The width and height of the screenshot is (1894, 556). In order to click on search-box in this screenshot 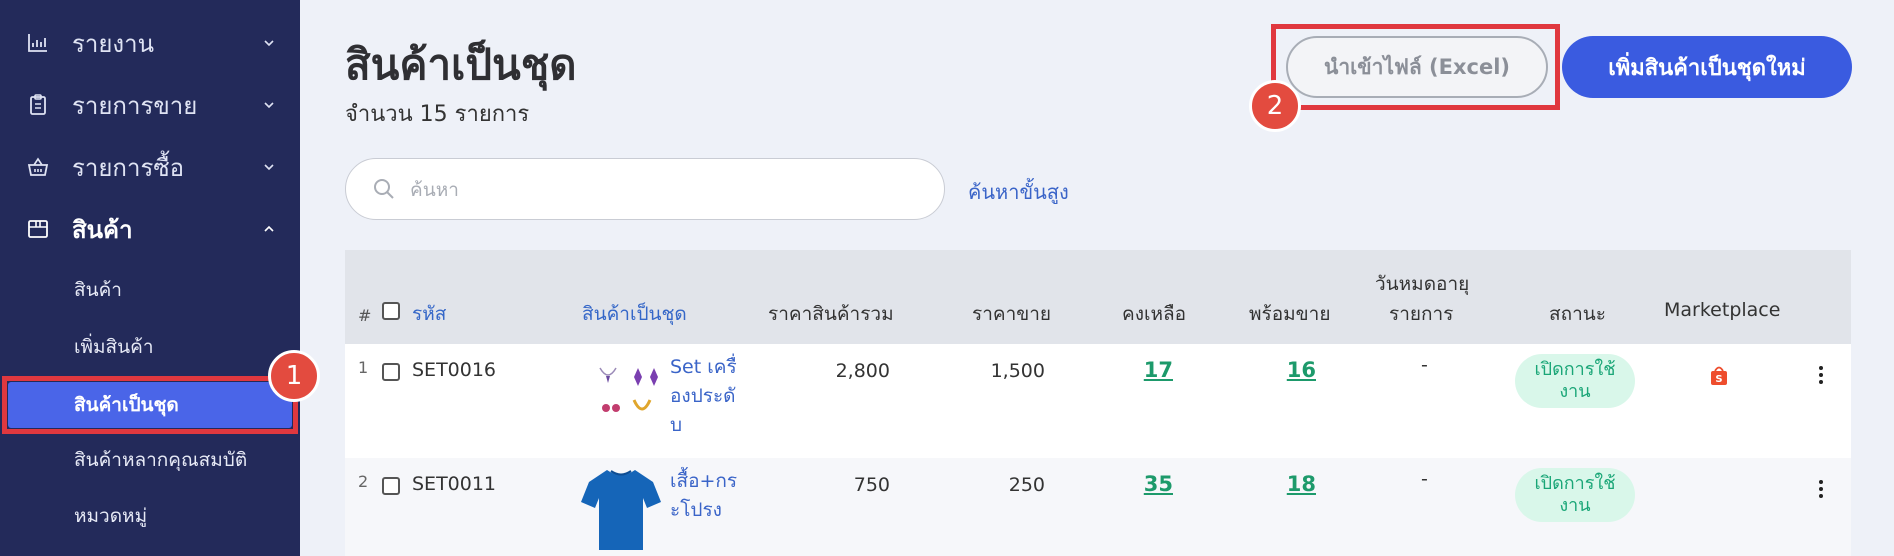, I will do `click(645, 189)`.